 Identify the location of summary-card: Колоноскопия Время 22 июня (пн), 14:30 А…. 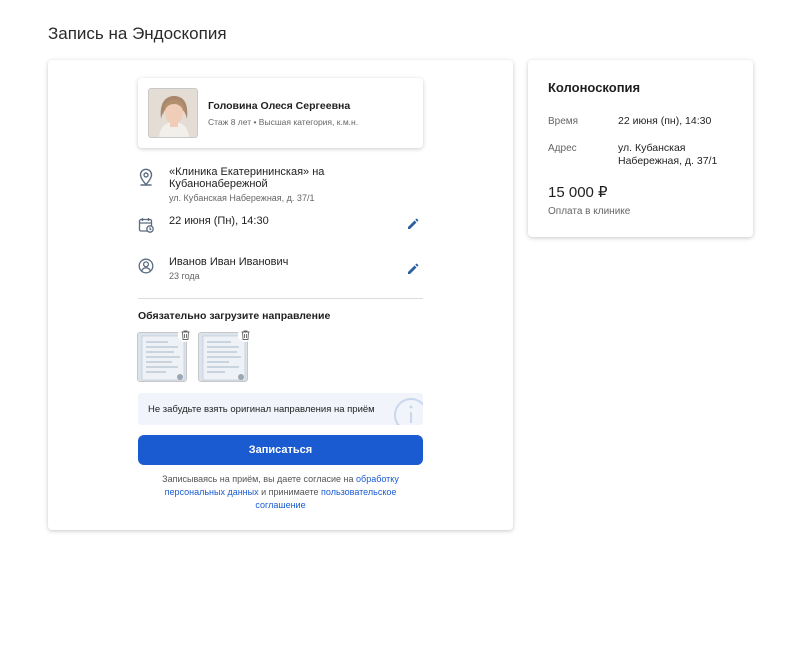
(640, 148).